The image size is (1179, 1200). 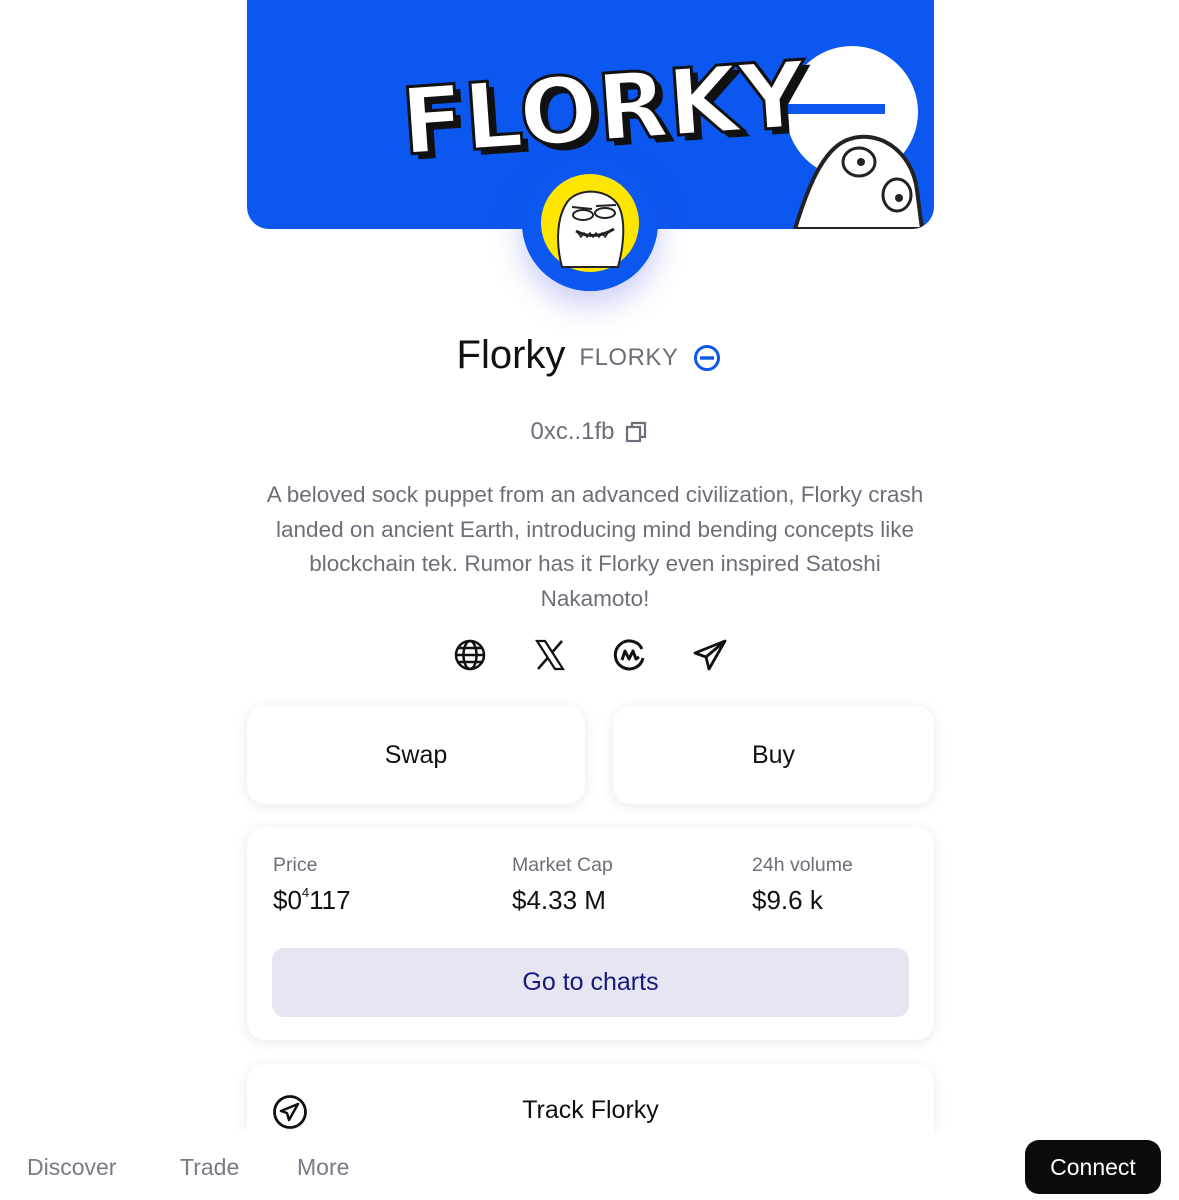 I want to click on bottom-nav: Discover Trade More, so click(x=589, y=1166).